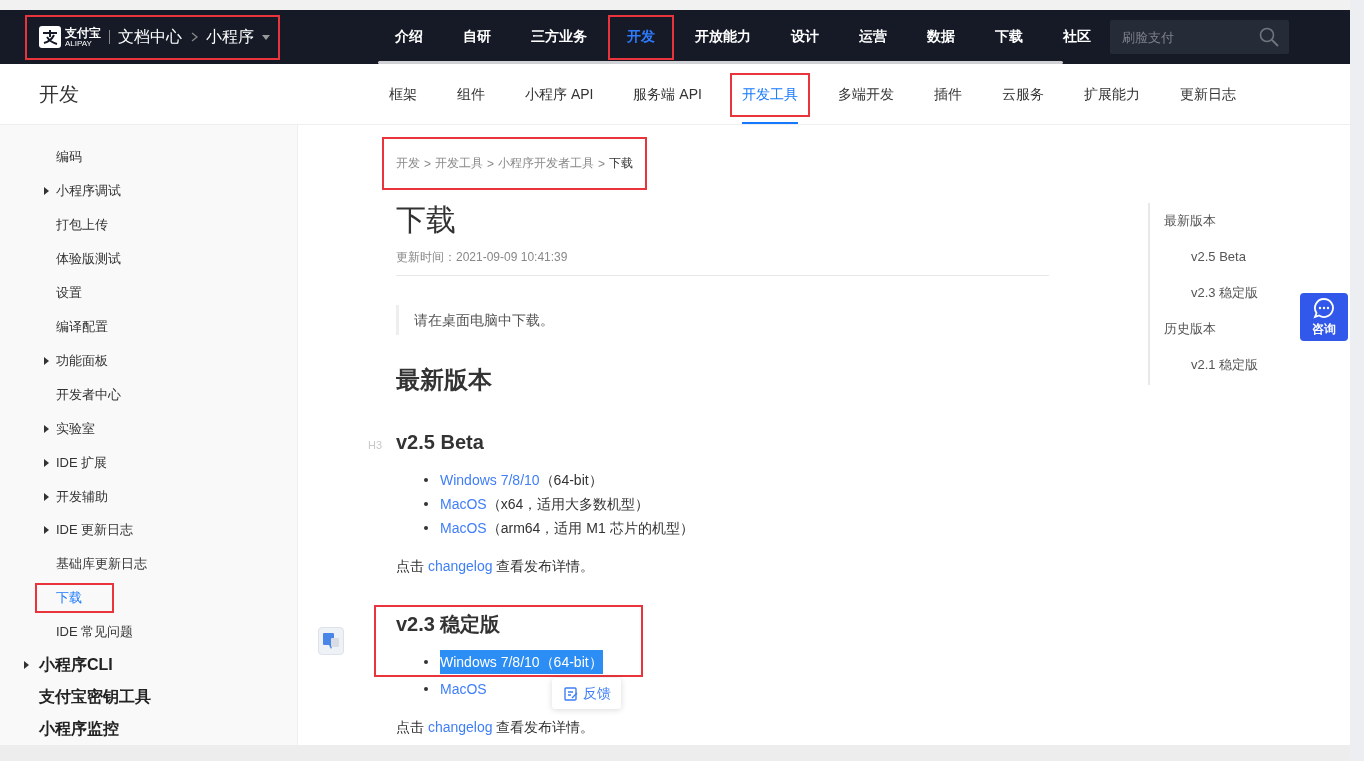 The width and height of the screenshot is (1364, 761). I want to click on nav-tab: 运营, so click(873, 37).